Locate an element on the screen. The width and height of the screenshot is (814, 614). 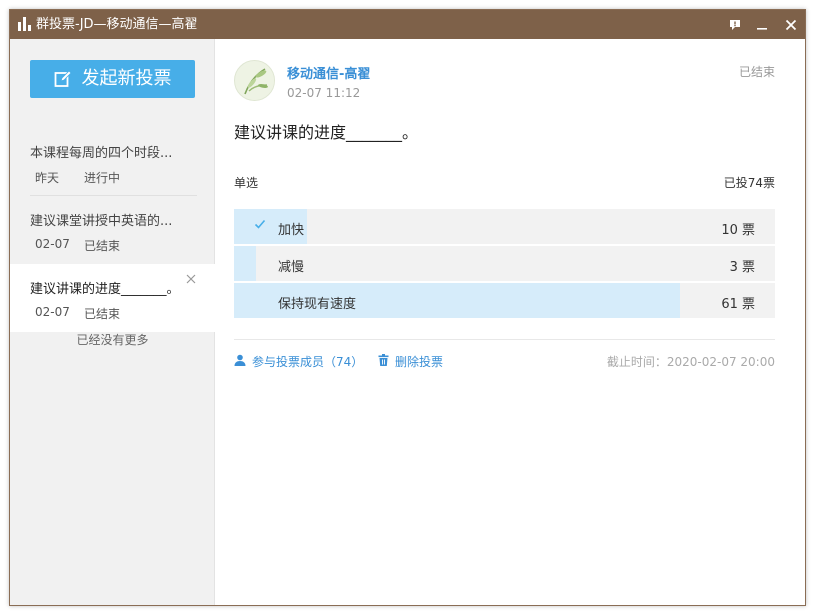
option-label: 减慢 is located at coordinates (291, 267).